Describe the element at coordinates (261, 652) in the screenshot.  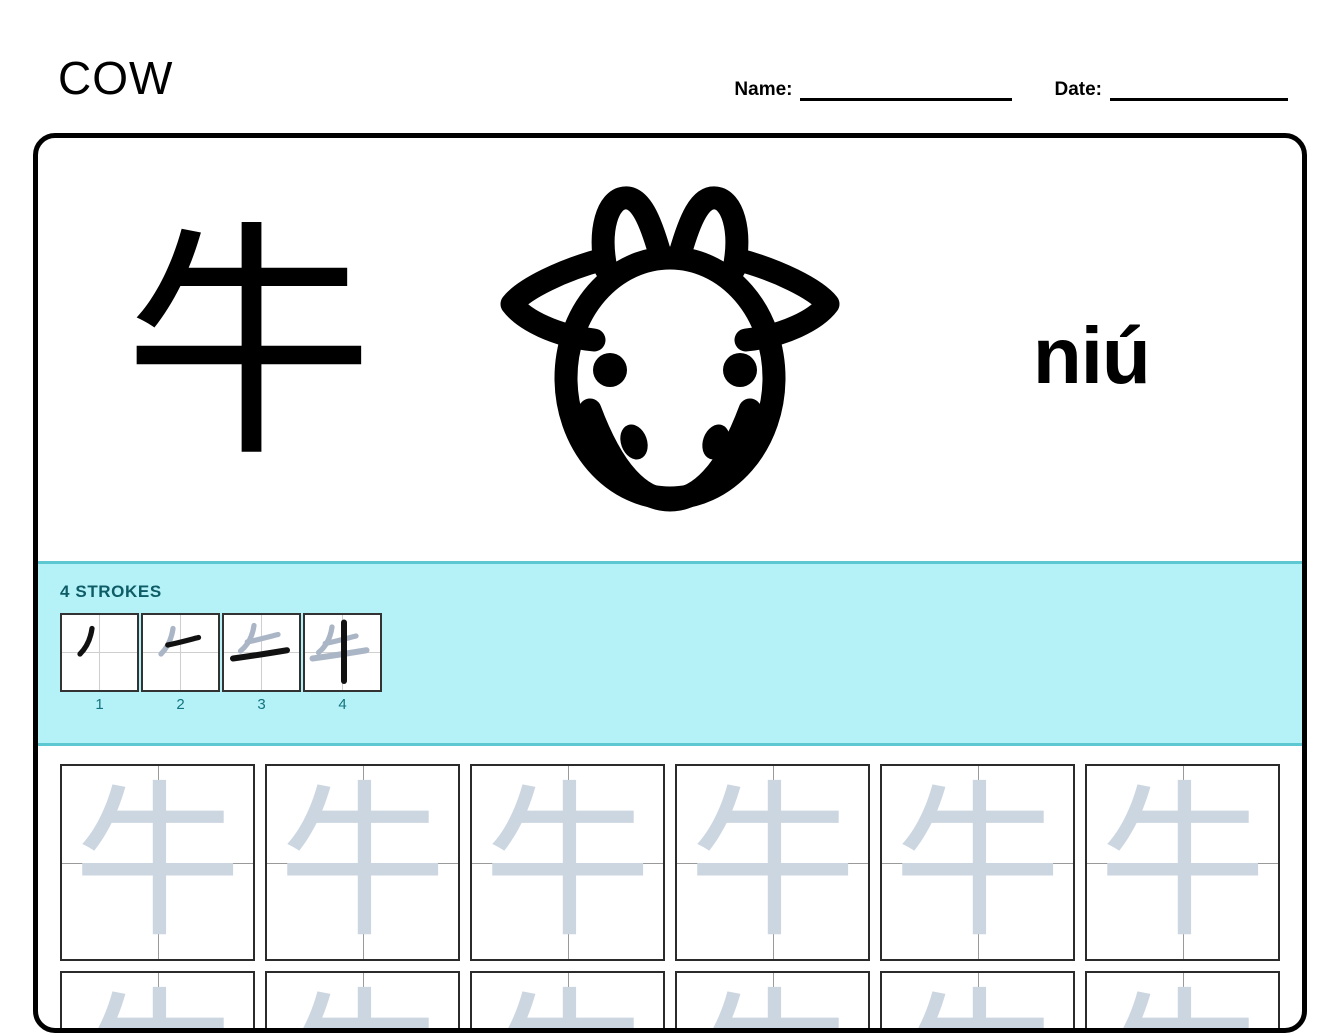
I see `stroke-3-heng` at that location.